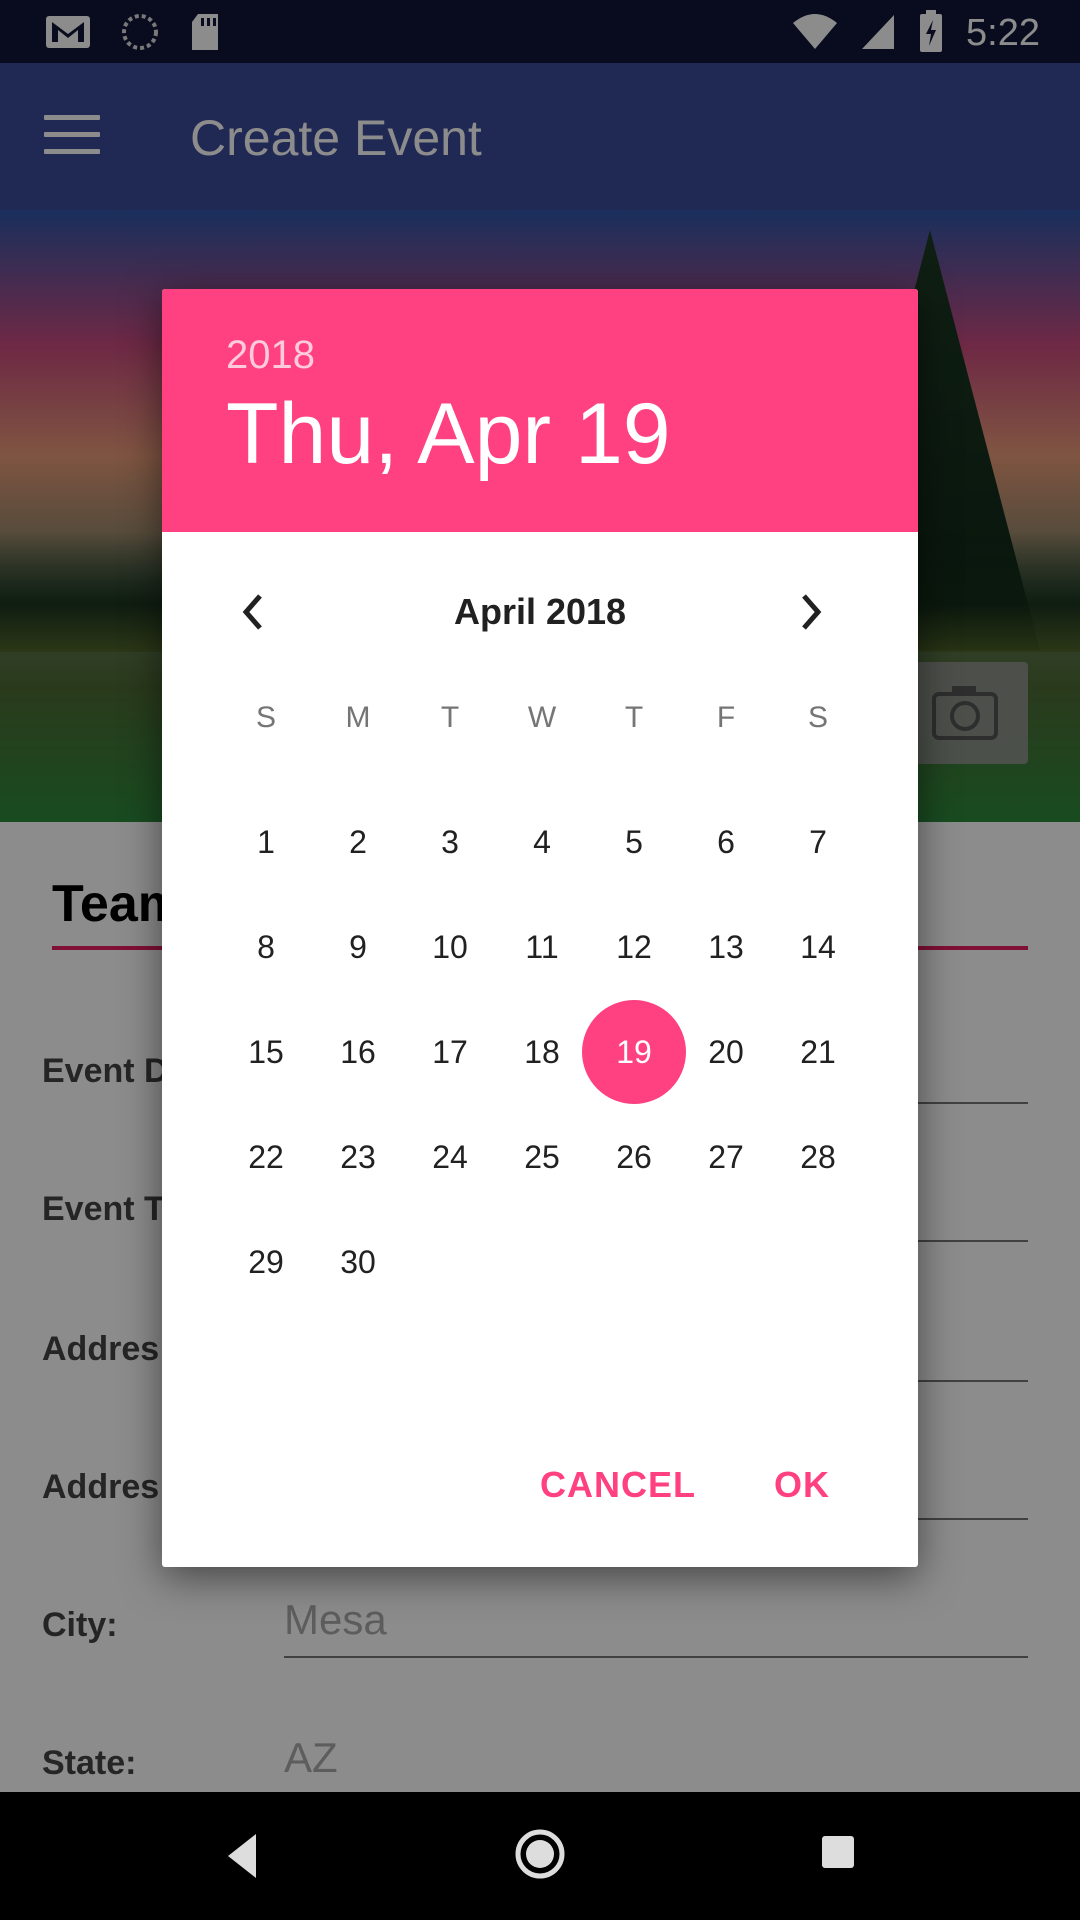 Image resolution: width=1080 pixels, height=1920 pixels. Describe the element at coordinates (242, 1858) in the screenshot. I see `back-icon` at that location.